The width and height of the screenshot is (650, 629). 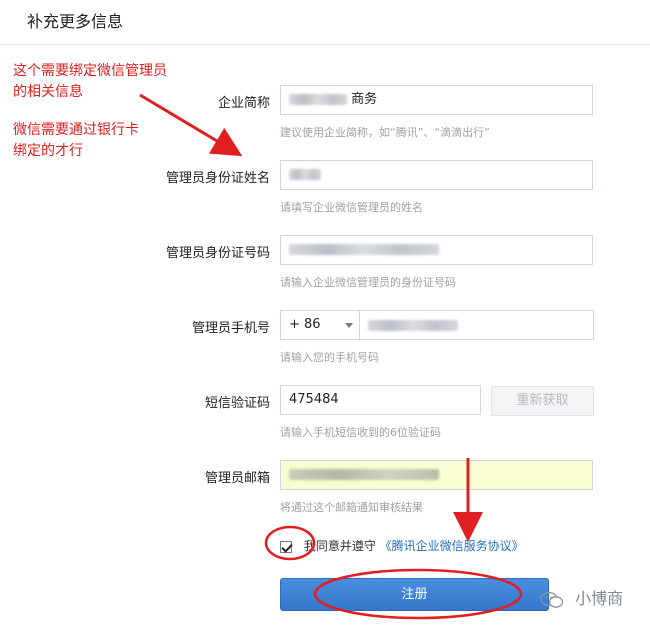 I want to click on annotation-circle-checkbox, so click(x=290, y=543).